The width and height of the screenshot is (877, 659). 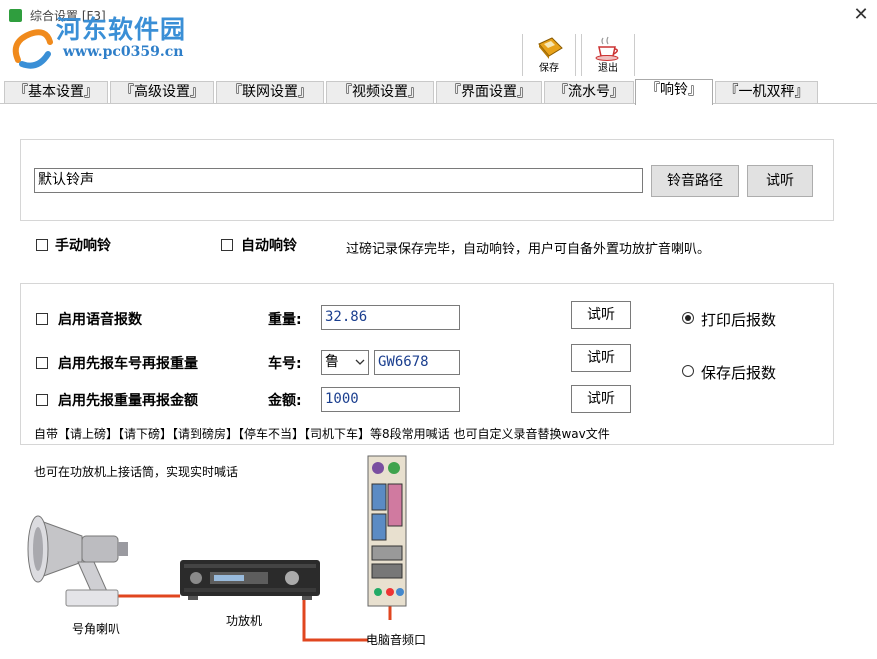 What do you see at coordinates (162, 92) in the screenshot?
I see `tab-advanced: 『高级设置』` at bounding box center [162, 92].